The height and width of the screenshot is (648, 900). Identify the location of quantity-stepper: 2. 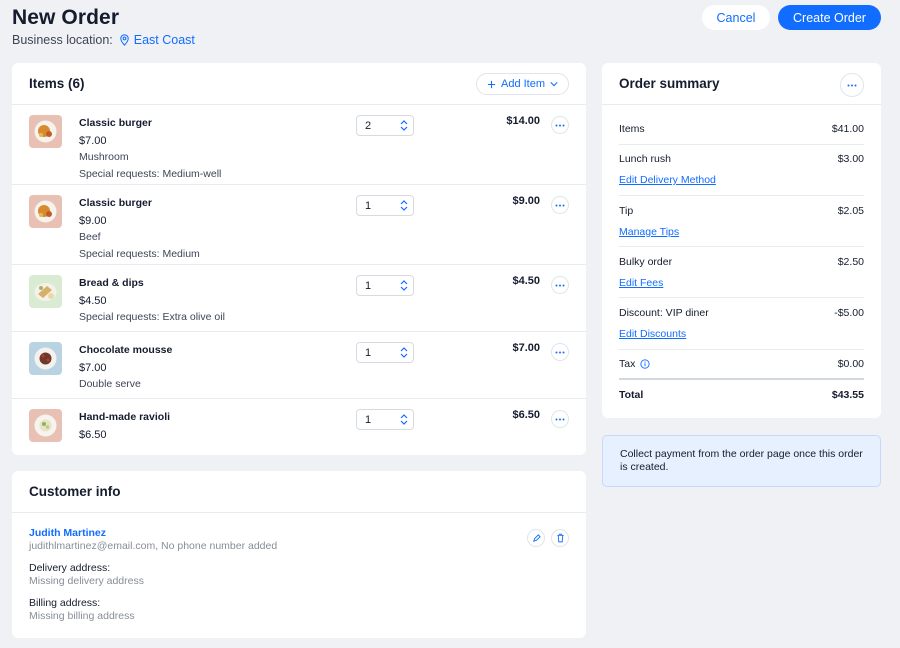
(385, 125).